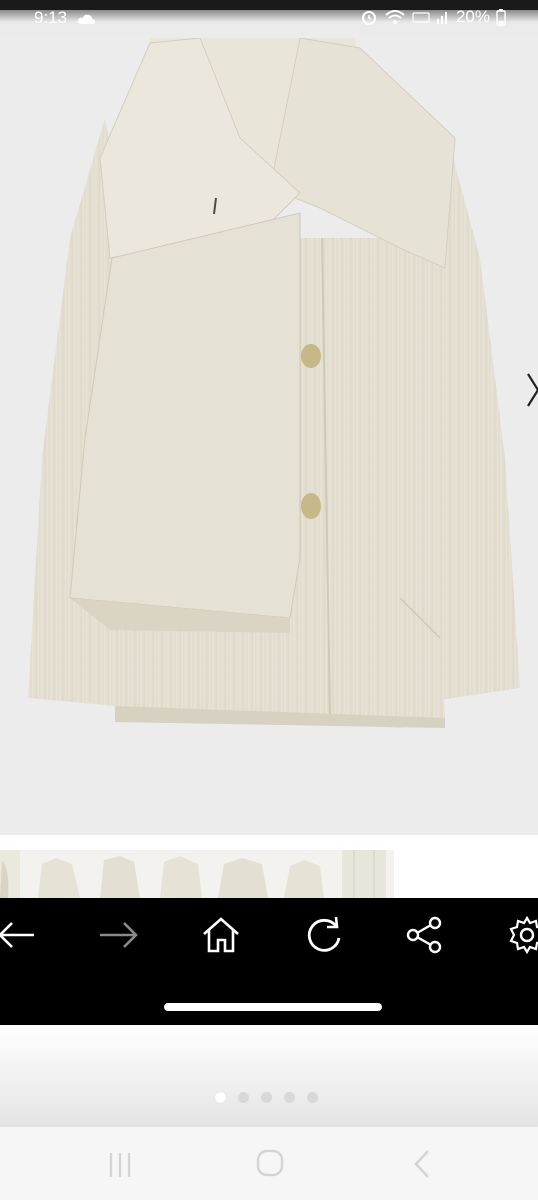 Image resolution: width=538 pixels, height=1200 pixels. What do you see at coordinates (269, 1076) in the screenshot?
I see `carousel-area` at bounding box center [269, 1076].